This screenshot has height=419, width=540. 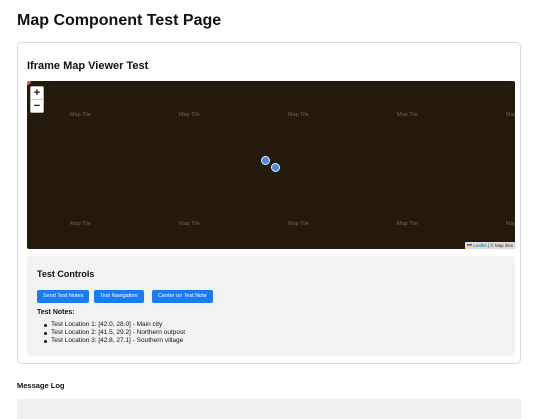 I want to click on zoom-in-button: +, so click(x=37, y=93).